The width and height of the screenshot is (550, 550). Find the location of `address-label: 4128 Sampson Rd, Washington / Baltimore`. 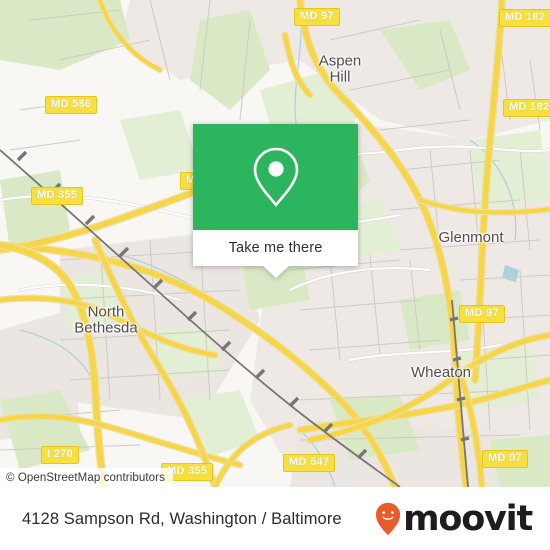

address-label: 4128 Sampson Rd, Washington / Baltimore is located at coordinates (182, 518).